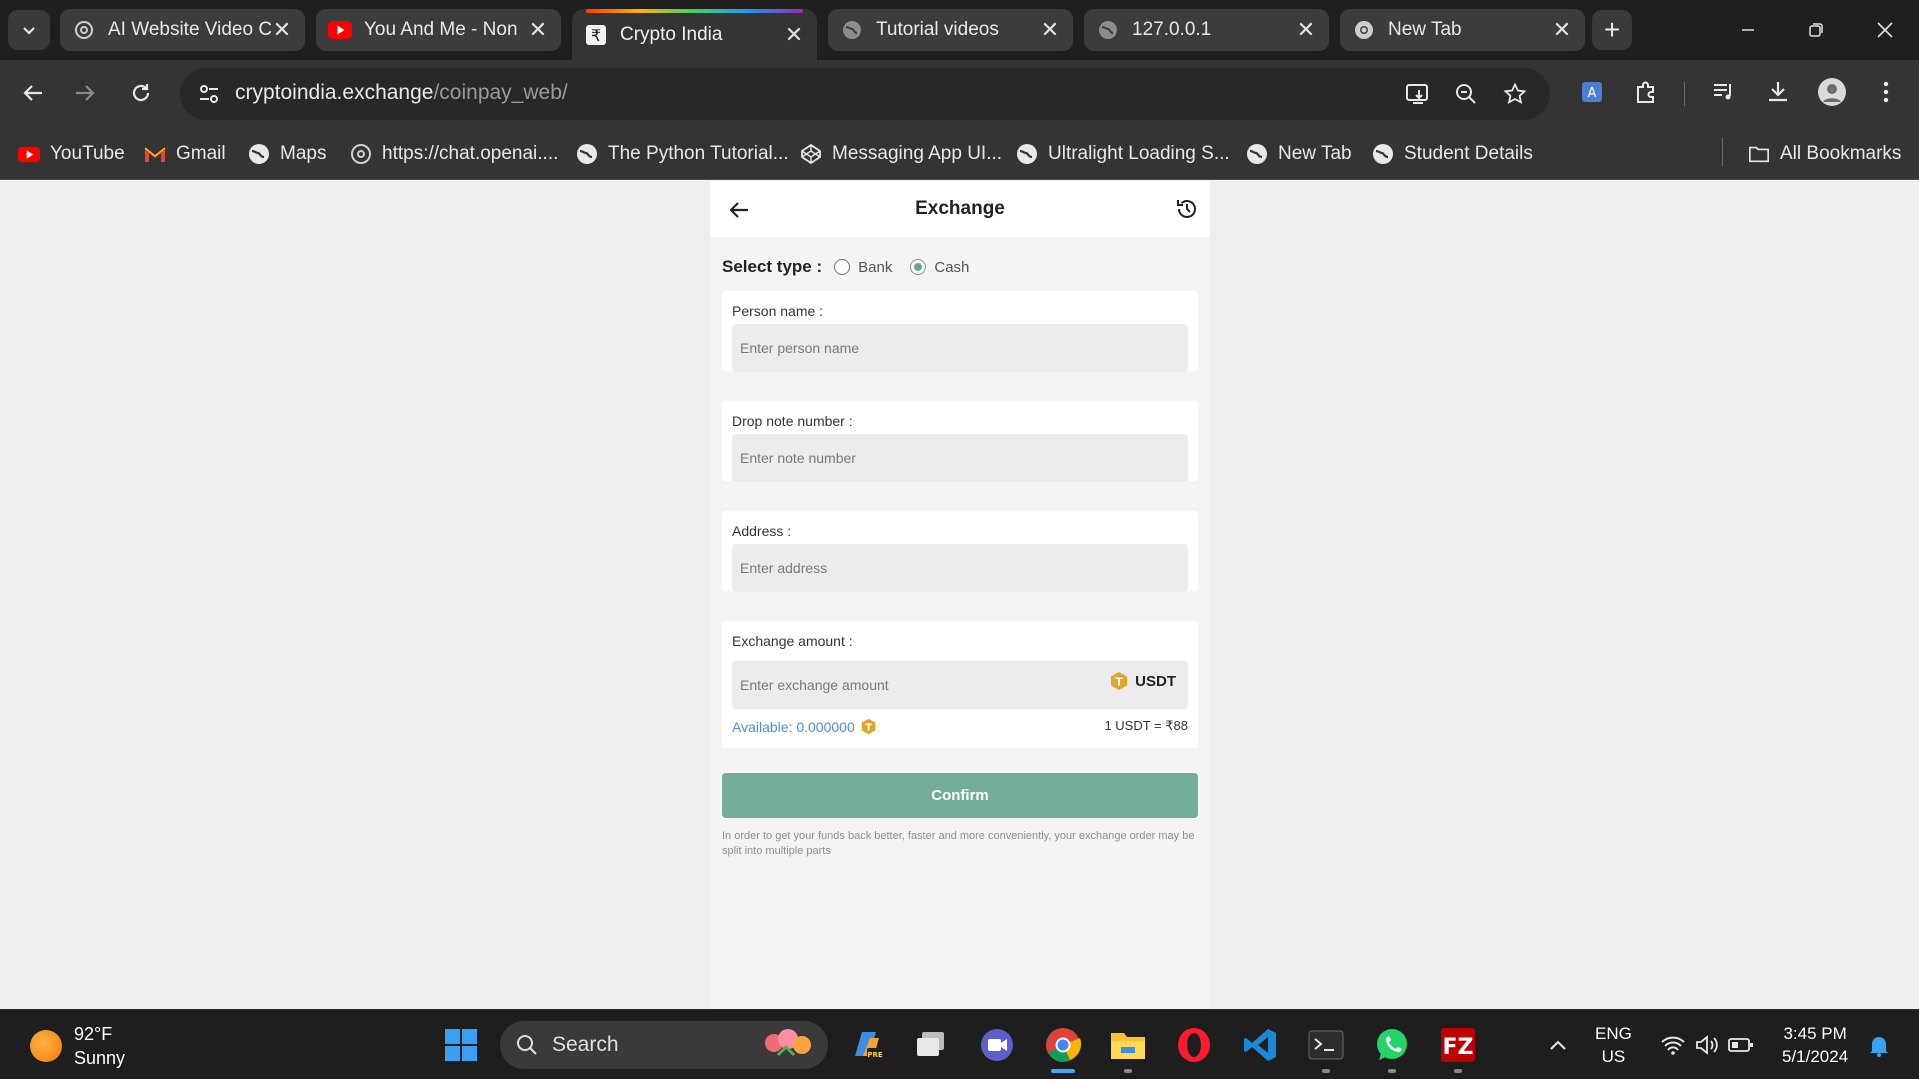 This screenshot has height=1079, width=1919. Describe the element at coordinates (46, 1046) in the screenshot. I see `sun-icon` at that location.